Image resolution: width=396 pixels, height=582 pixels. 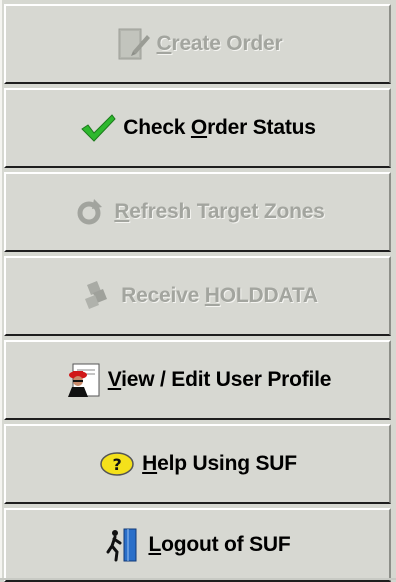 I want to click on logout-icon, so click(x=123, y=545).